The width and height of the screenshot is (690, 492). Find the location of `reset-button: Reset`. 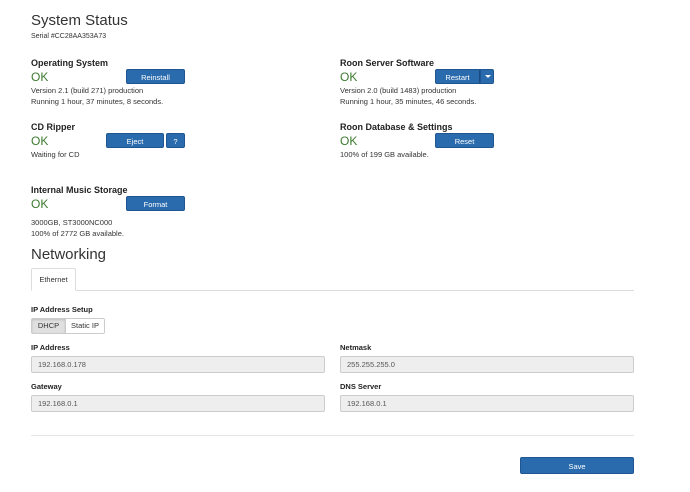

reset-button: Reset is located at coordinates (464, 140).